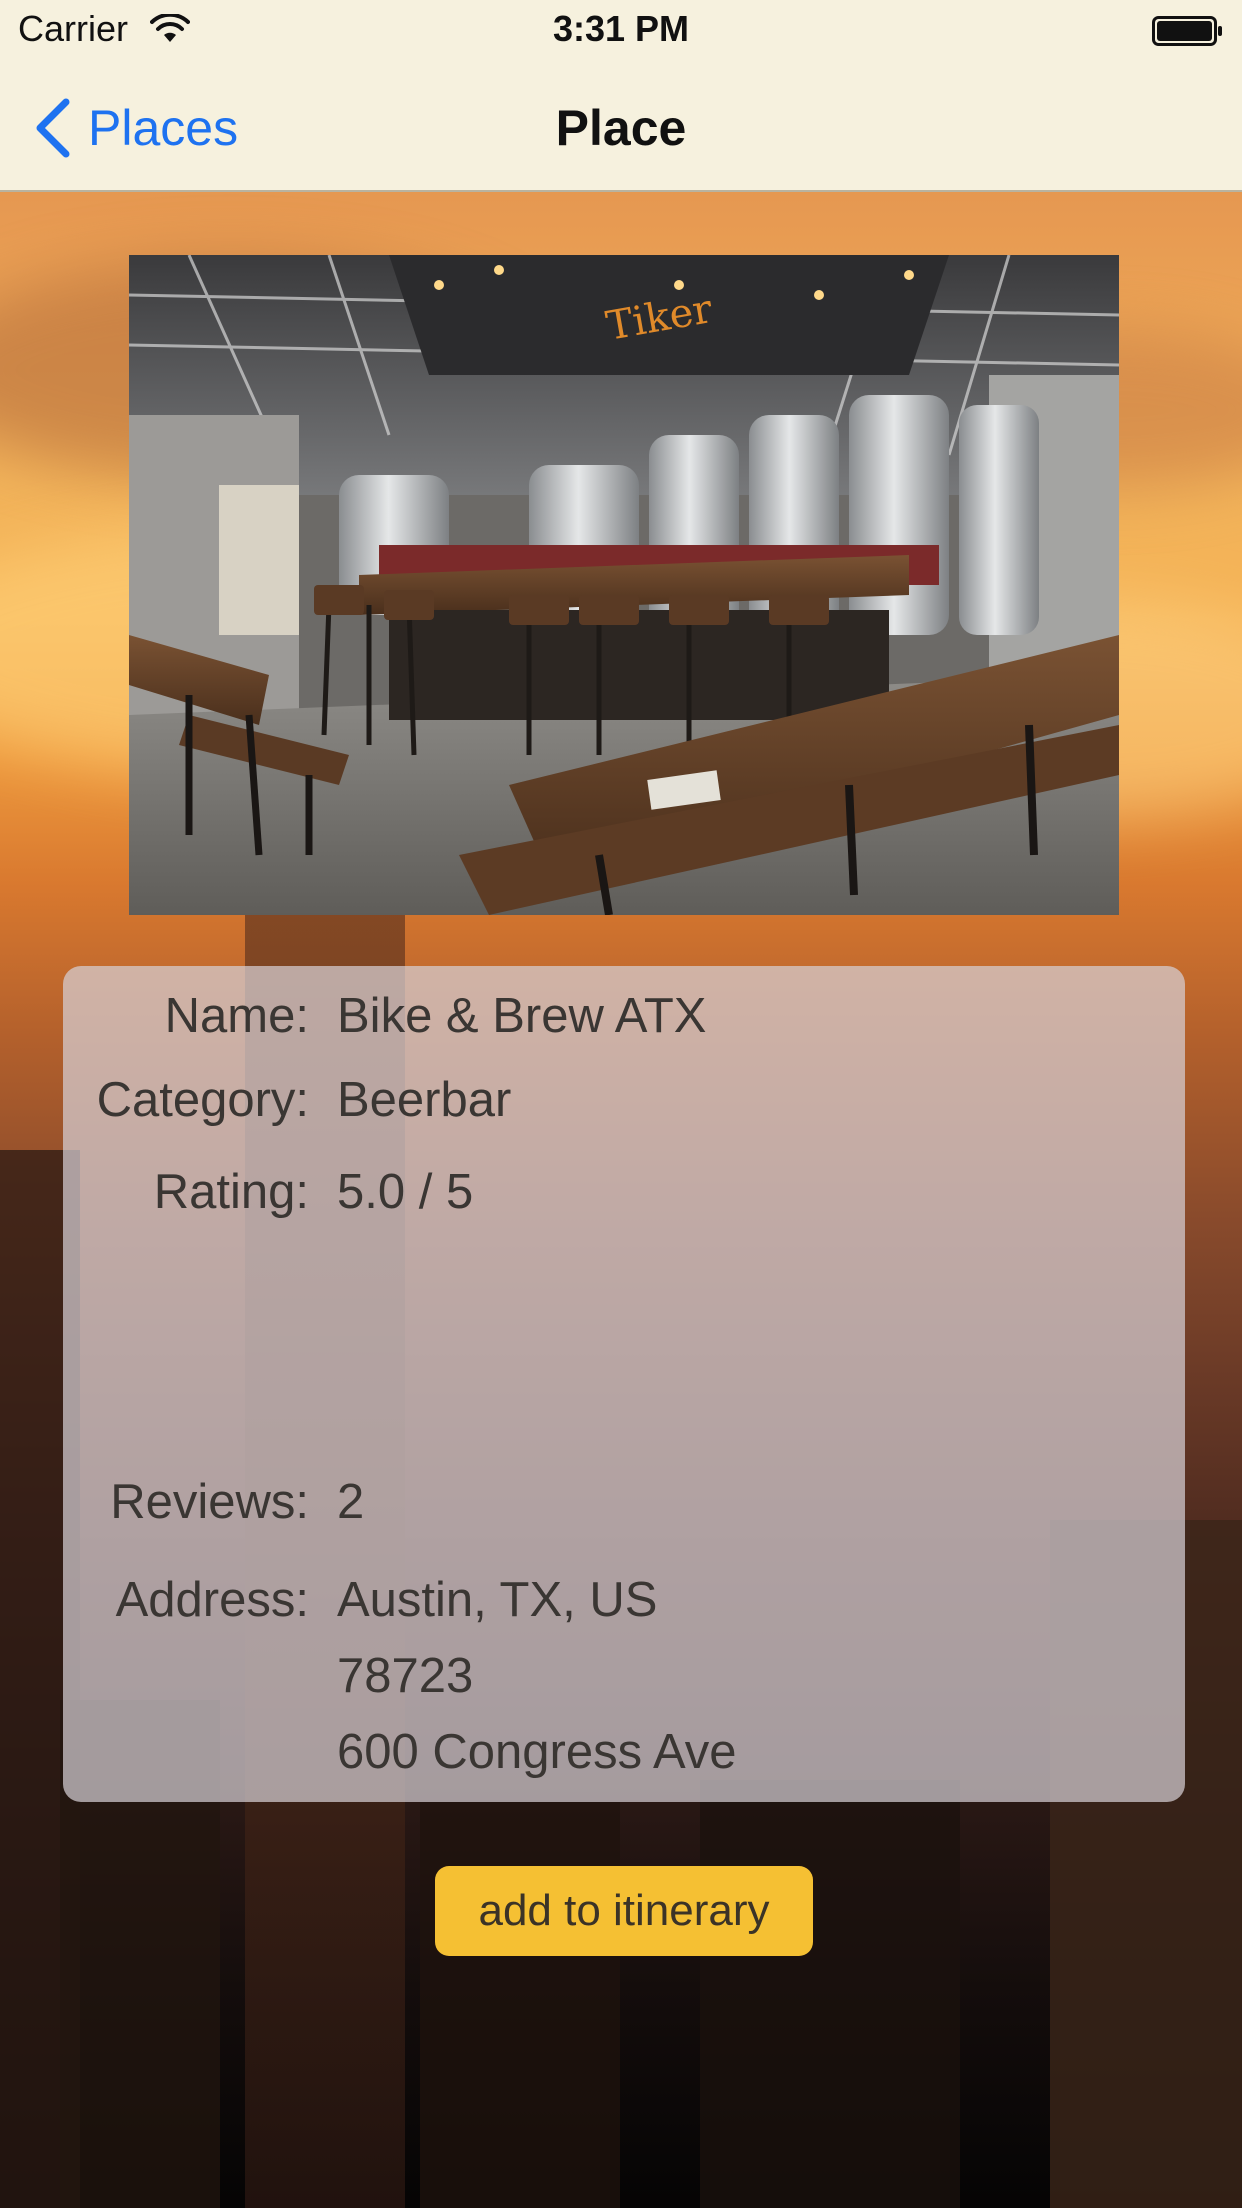 The height and width of the screenshot is (2208, 1242). Describe the element at coordinates (624, 1911) in the screenshot. I see `add-to-itinerary-button: add to itinerary` at that location.